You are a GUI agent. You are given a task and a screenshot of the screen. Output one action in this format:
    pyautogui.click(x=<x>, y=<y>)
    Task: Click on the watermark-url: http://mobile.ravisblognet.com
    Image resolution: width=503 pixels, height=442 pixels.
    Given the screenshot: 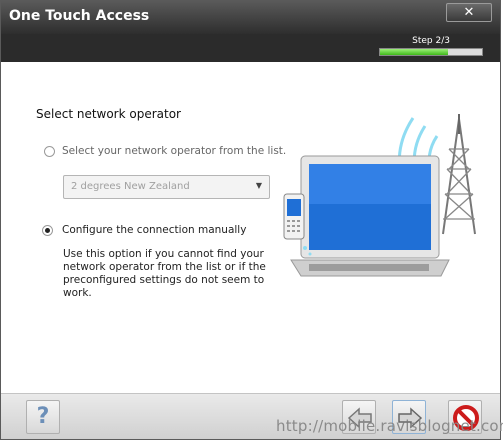 What is the action you would take?
    pyautogui.click(x=389, y=426)
    